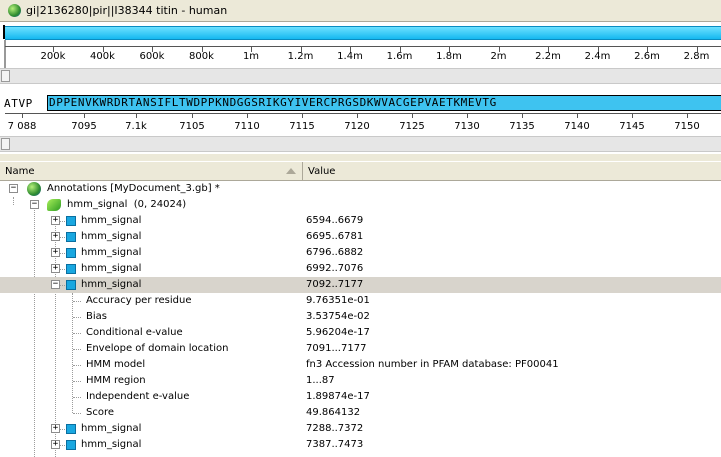  I want to click on qualifier-row: Independent e-value 1.89874e-17, so click(360, 397).